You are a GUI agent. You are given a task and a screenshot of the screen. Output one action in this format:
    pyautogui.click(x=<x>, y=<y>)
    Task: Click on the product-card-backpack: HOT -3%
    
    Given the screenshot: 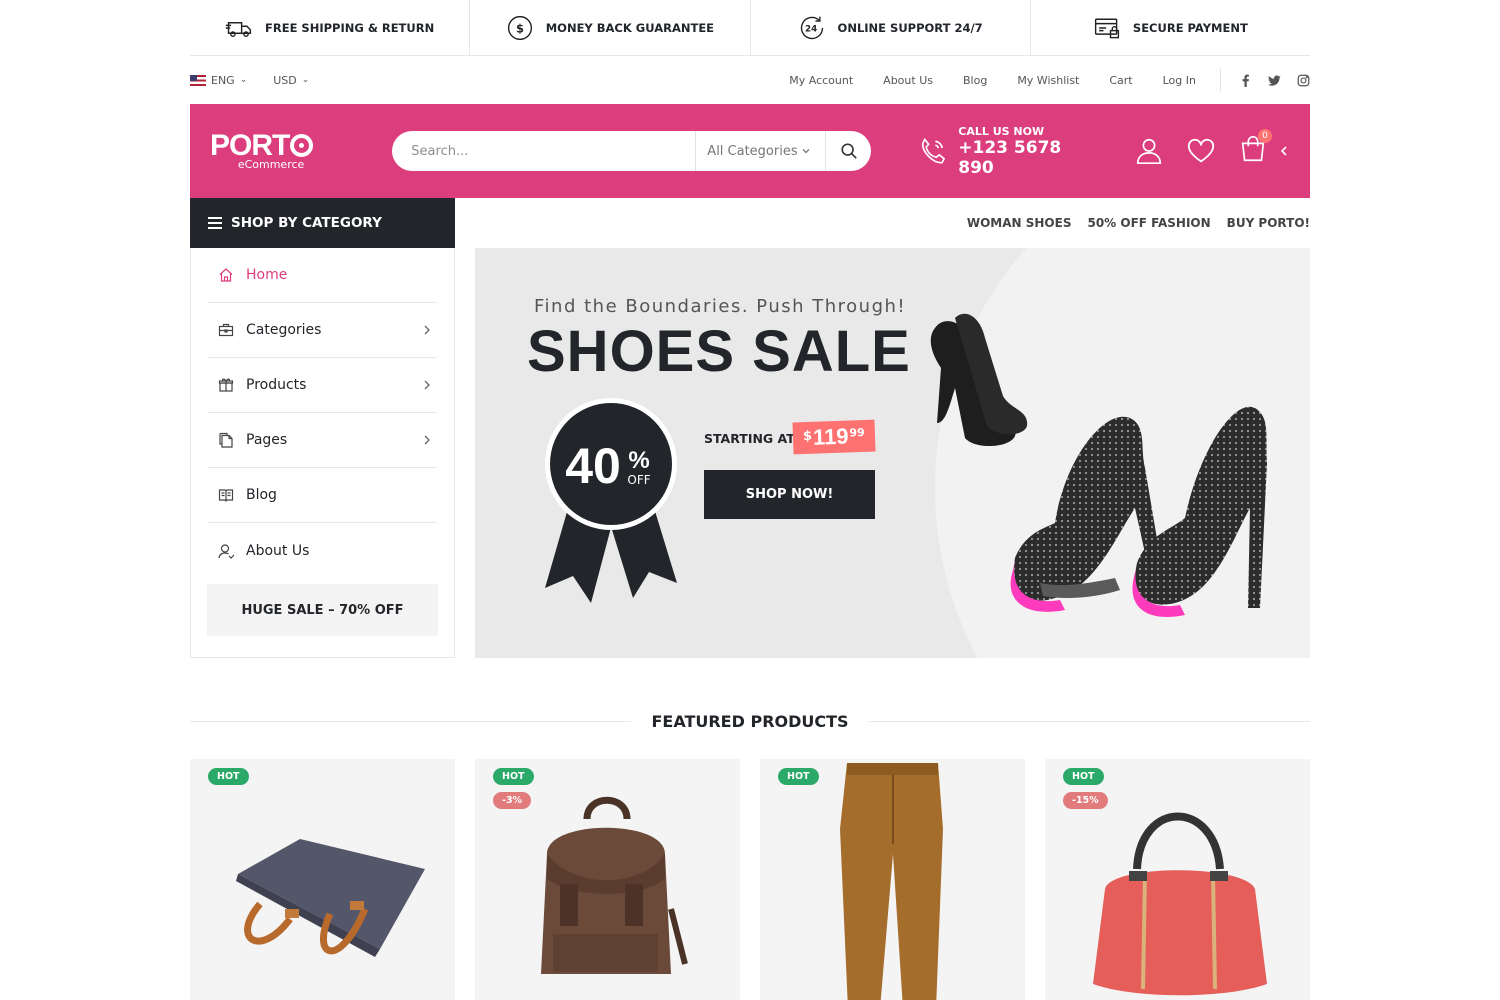 What is the action you would take?
    pyautogui.click(x=607, y=879)
    